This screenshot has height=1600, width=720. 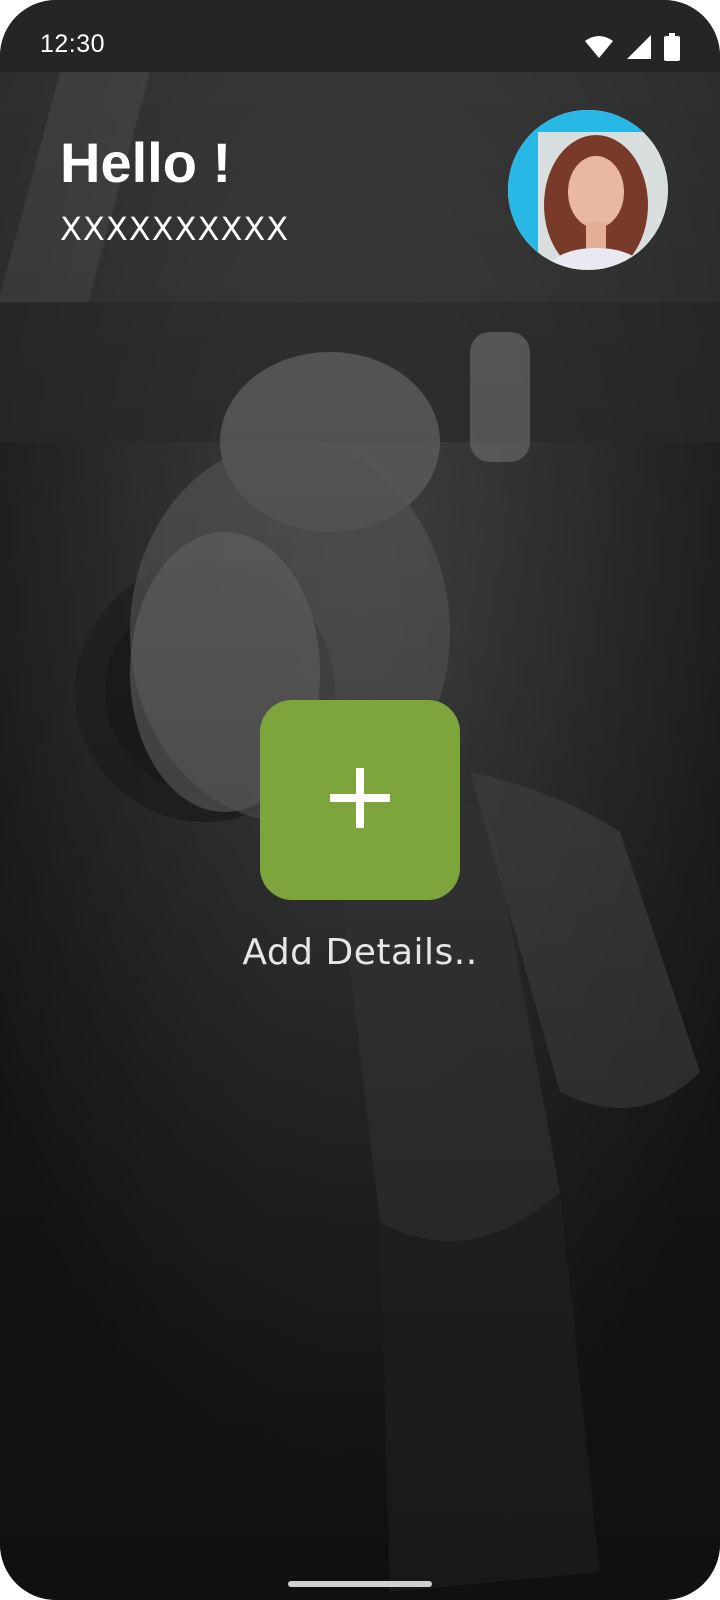 I want to click on status-bar: 12:30, so click(x=360, y=36).